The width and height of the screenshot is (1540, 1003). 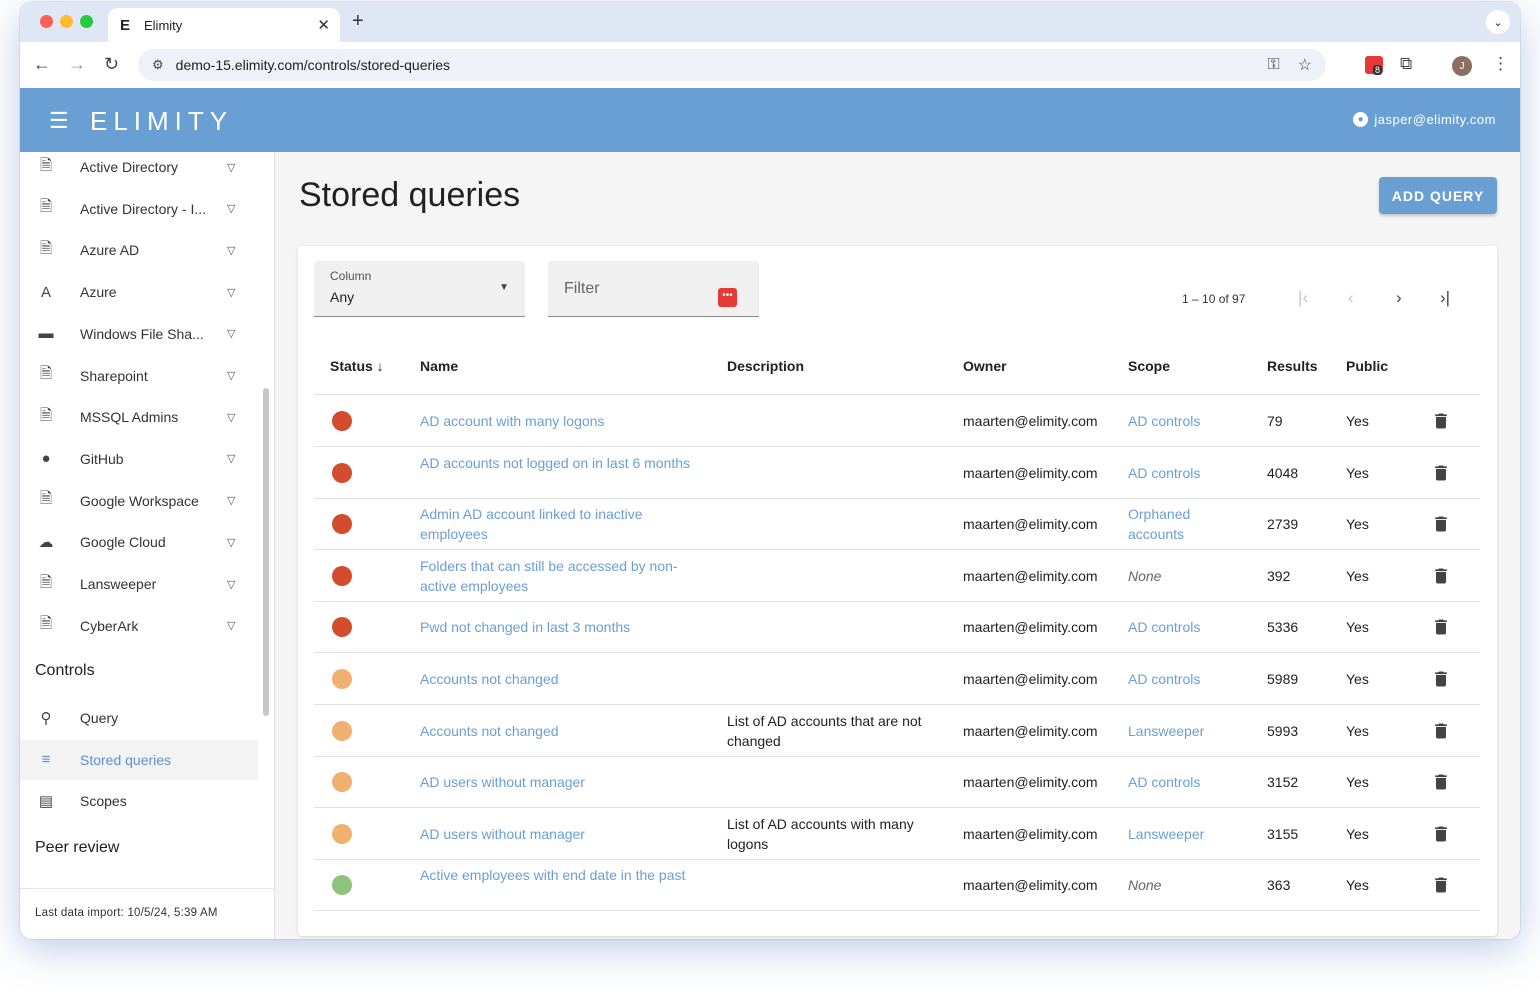 I want to click on query-name-link: Pwd not changed in last 3 months, so click(x=560, y=627).